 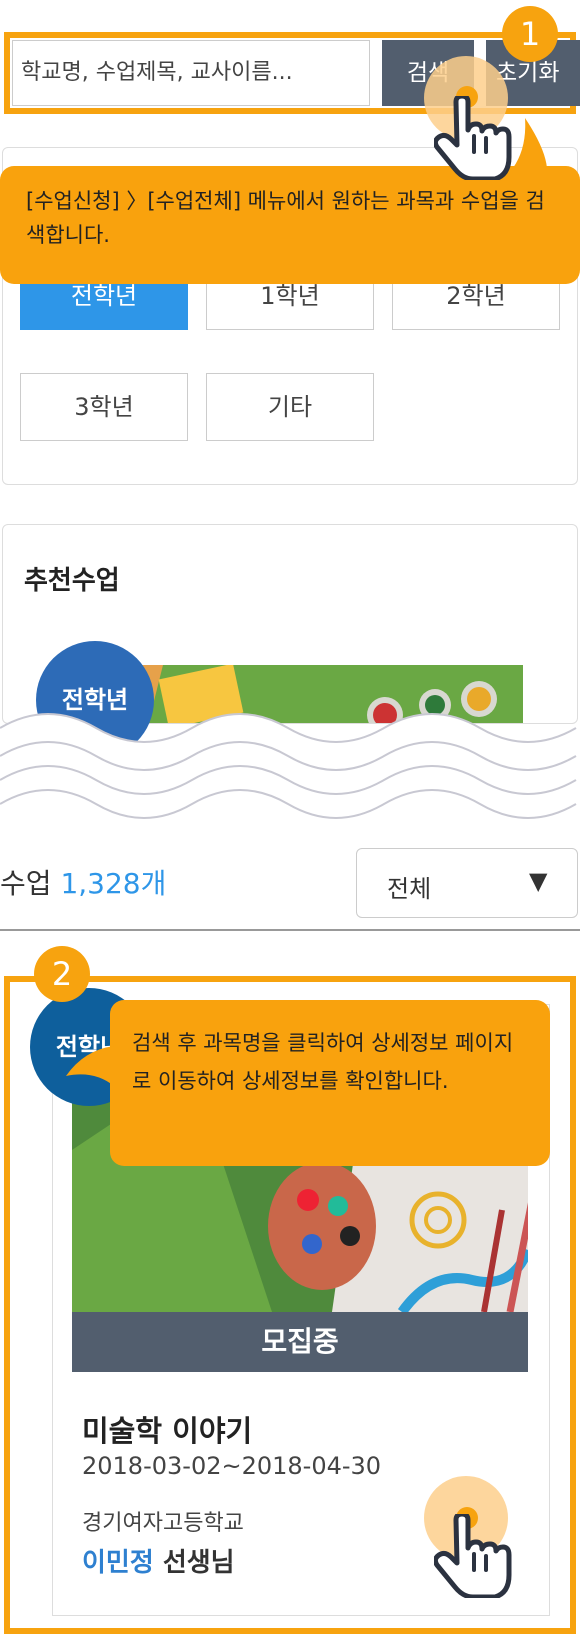 What do you see at coordinates (290, 766) in the screenshot?
I see `content-break-wave` at bounding box center [290, 766].